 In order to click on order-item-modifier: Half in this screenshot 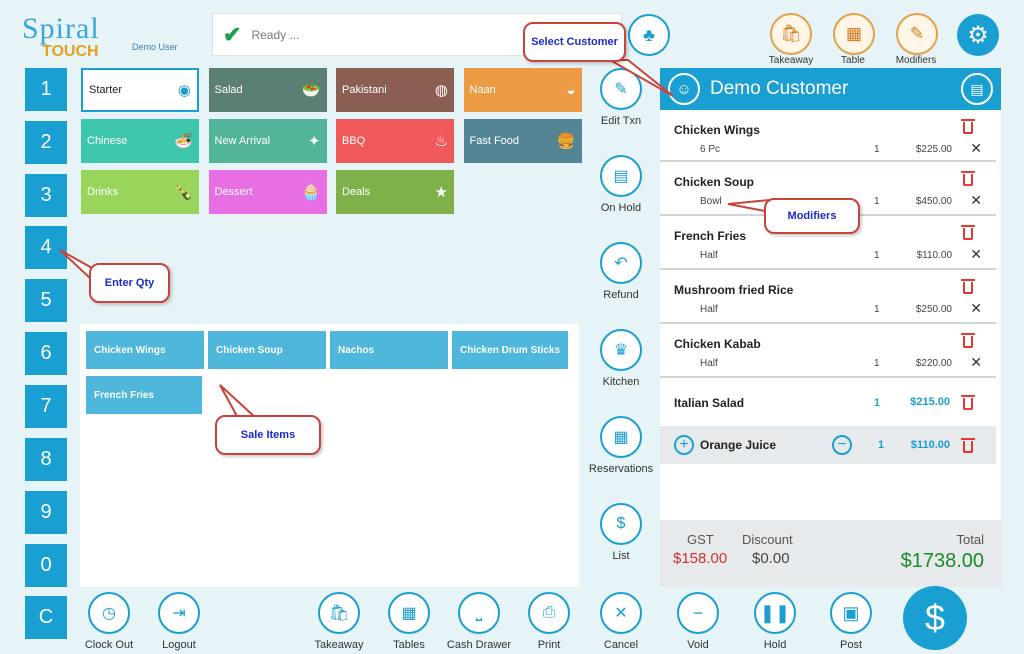, I will do `click(709, 309)`.